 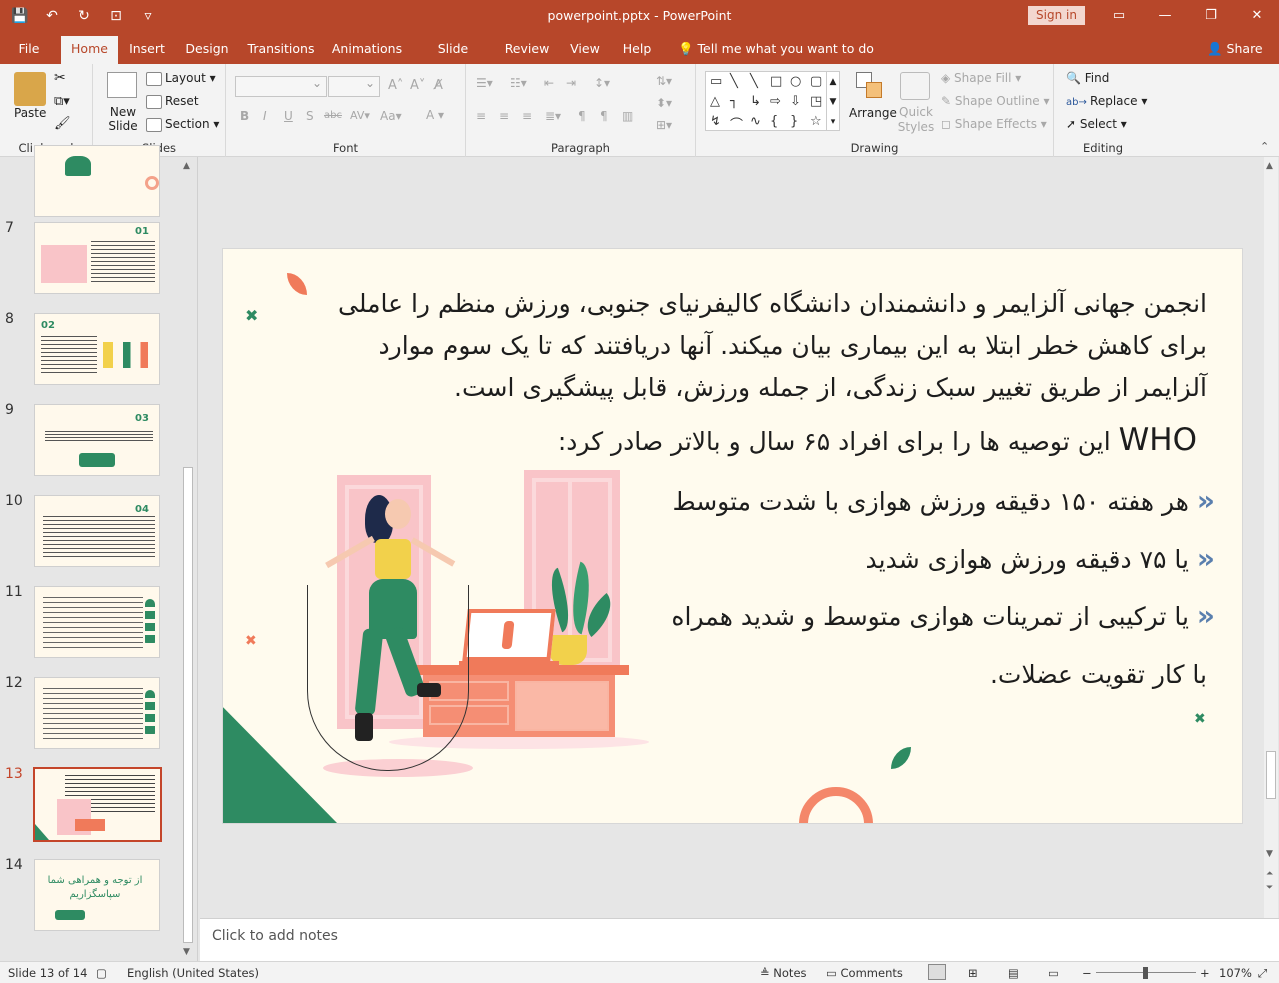 I want to click on change-case-icon: Aa▾, so click(x=391, y=116).